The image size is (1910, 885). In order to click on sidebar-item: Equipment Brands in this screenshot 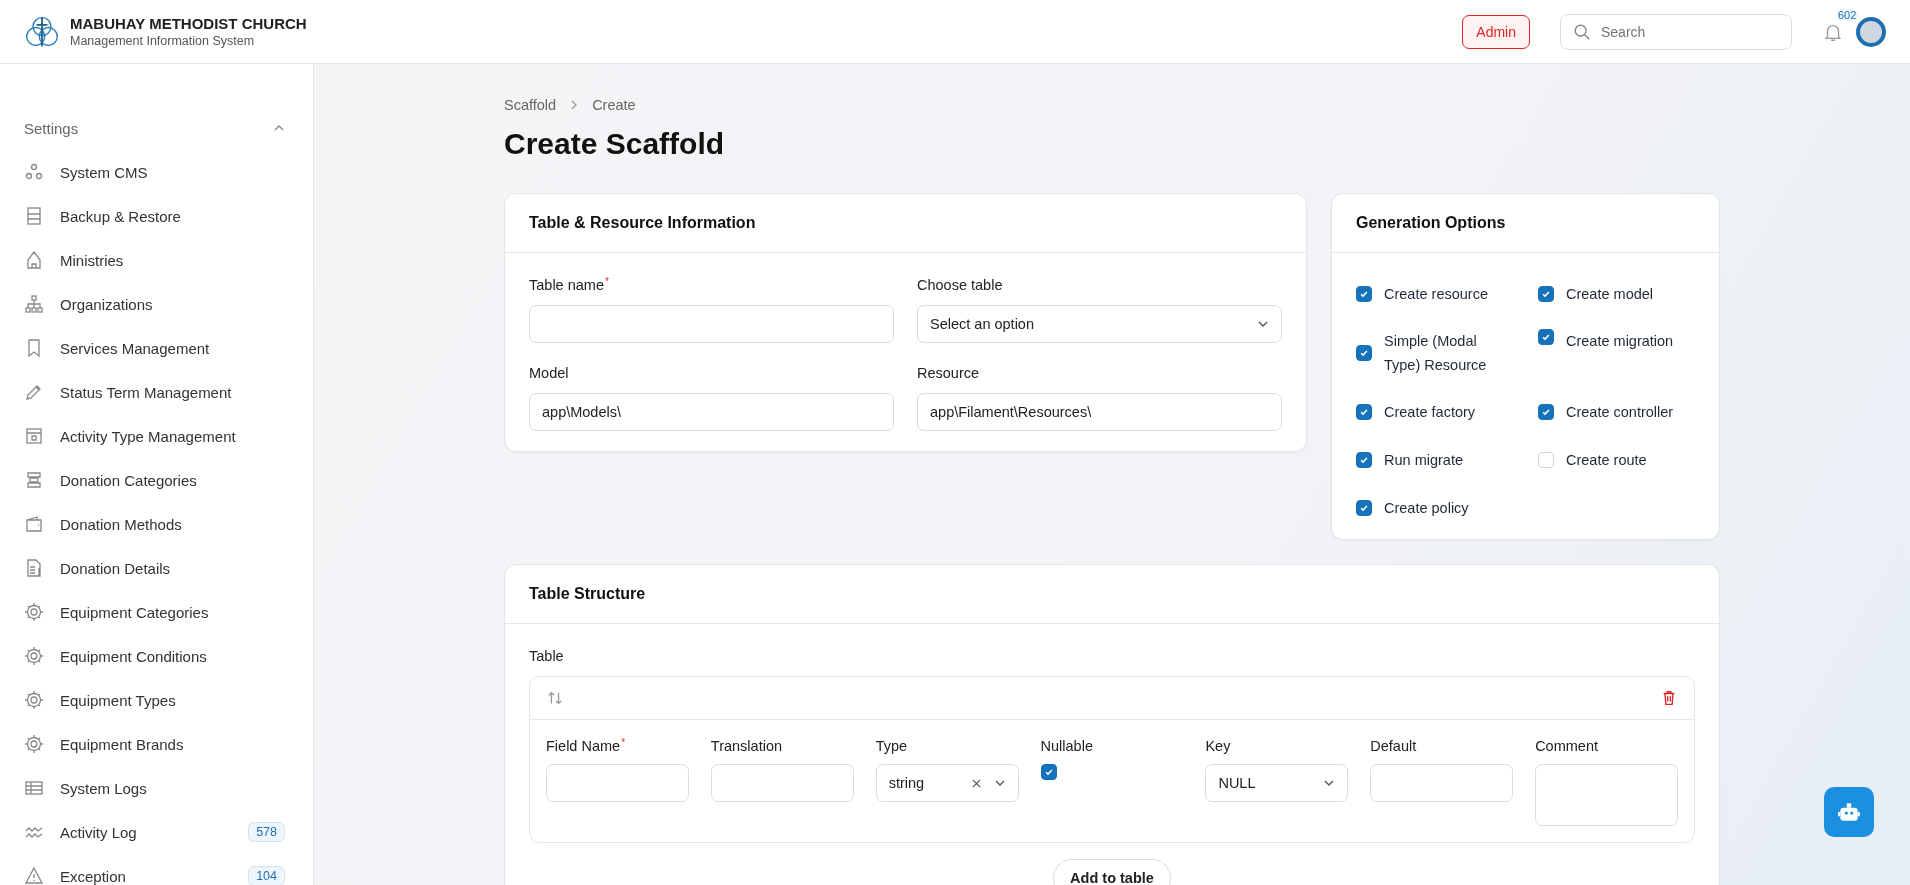, I will do `click(154, 744)`.